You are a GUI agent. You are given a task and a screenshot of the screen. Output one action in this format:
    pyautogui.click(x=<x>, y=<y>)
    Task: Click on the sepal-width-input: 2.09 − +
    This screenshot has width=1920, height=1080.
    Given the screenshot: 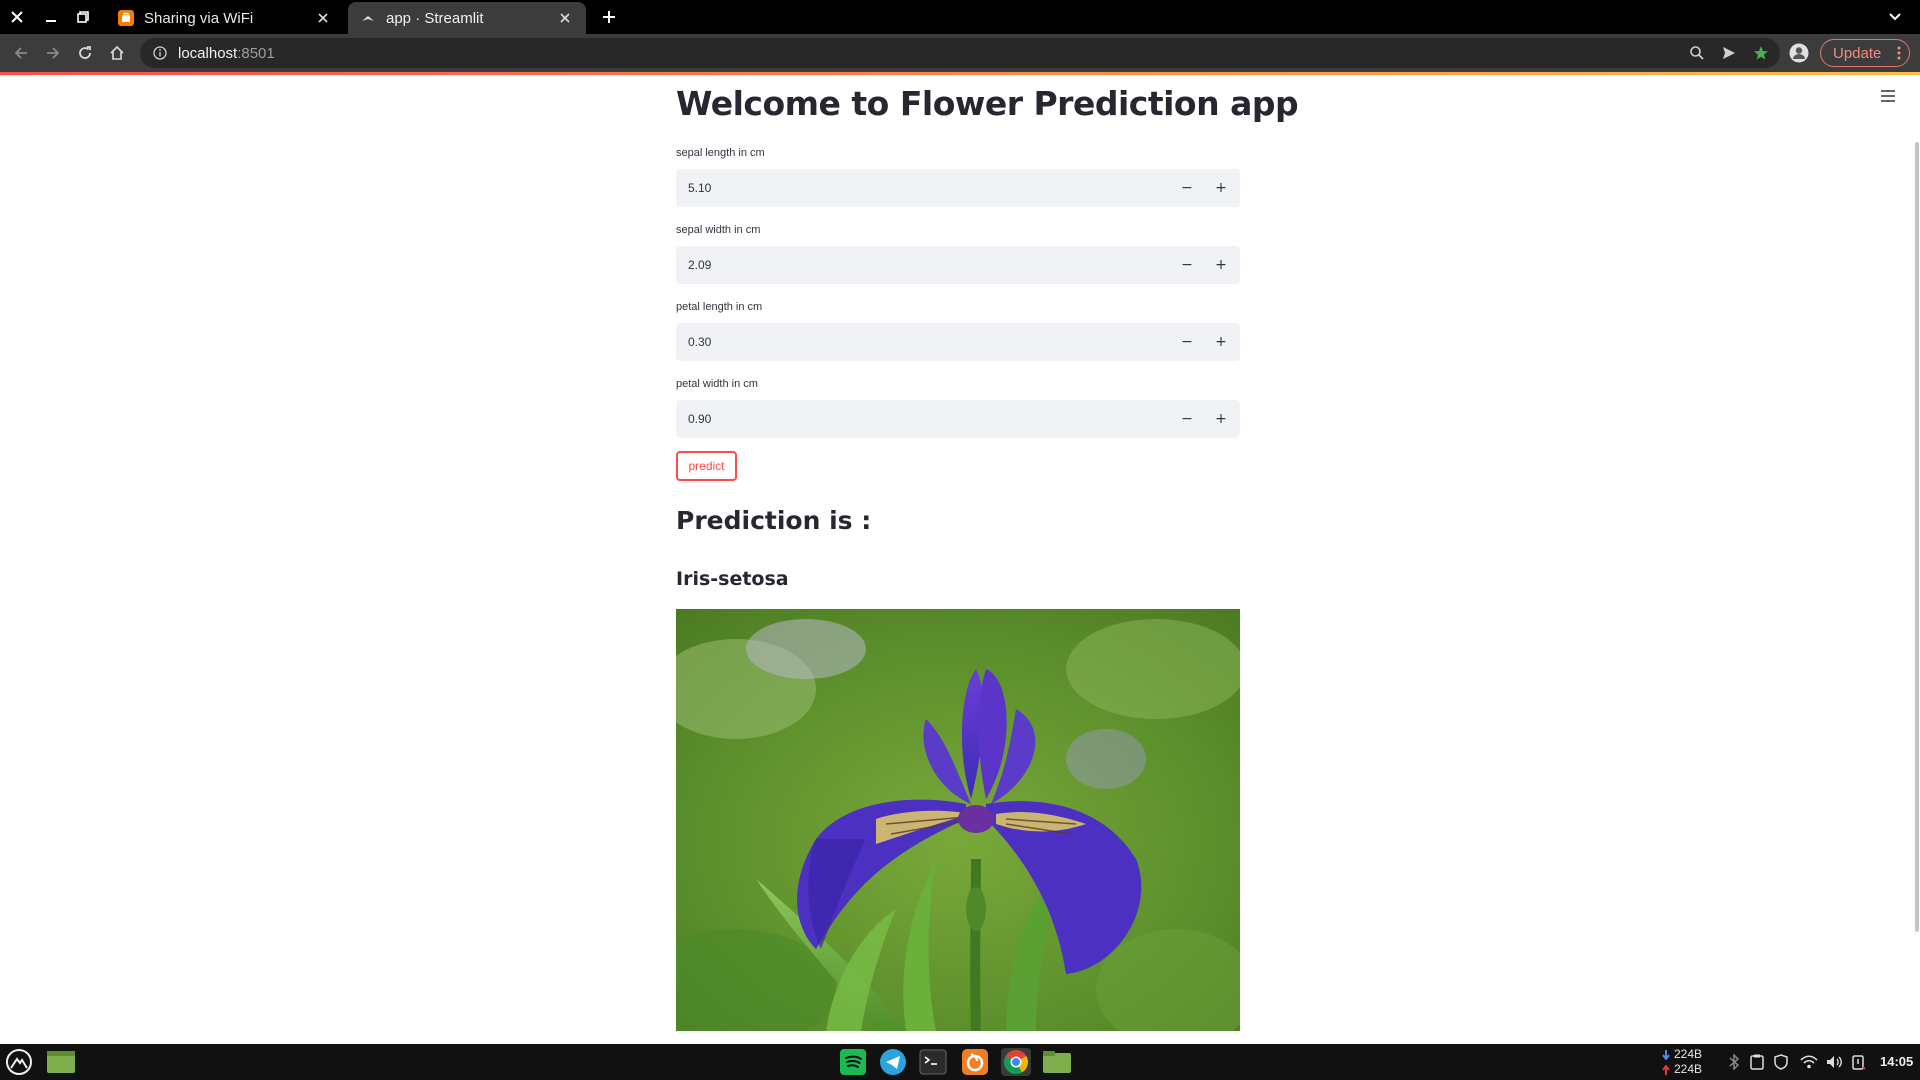 What is the action you would take?
    pyautogui.click(x=958, y=265)
    